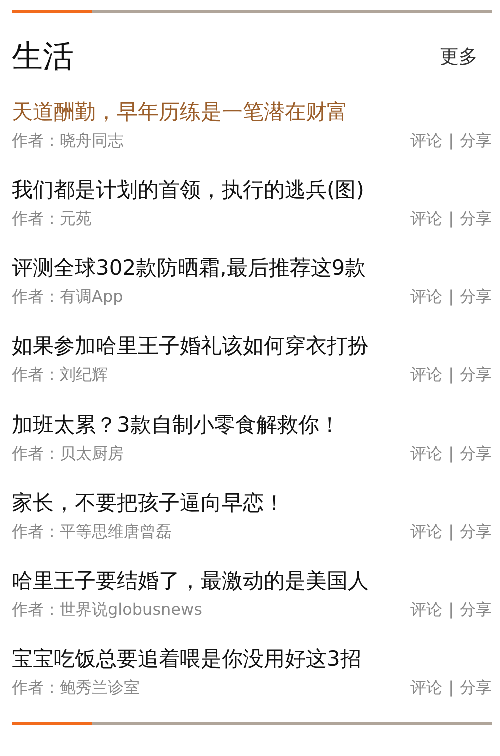 The image size is (500, 756). What do you see at coordinates (68, 454) in the screenshot?
I see `article-author: 作者：贝太厨房` at bounding box center [68, 454].